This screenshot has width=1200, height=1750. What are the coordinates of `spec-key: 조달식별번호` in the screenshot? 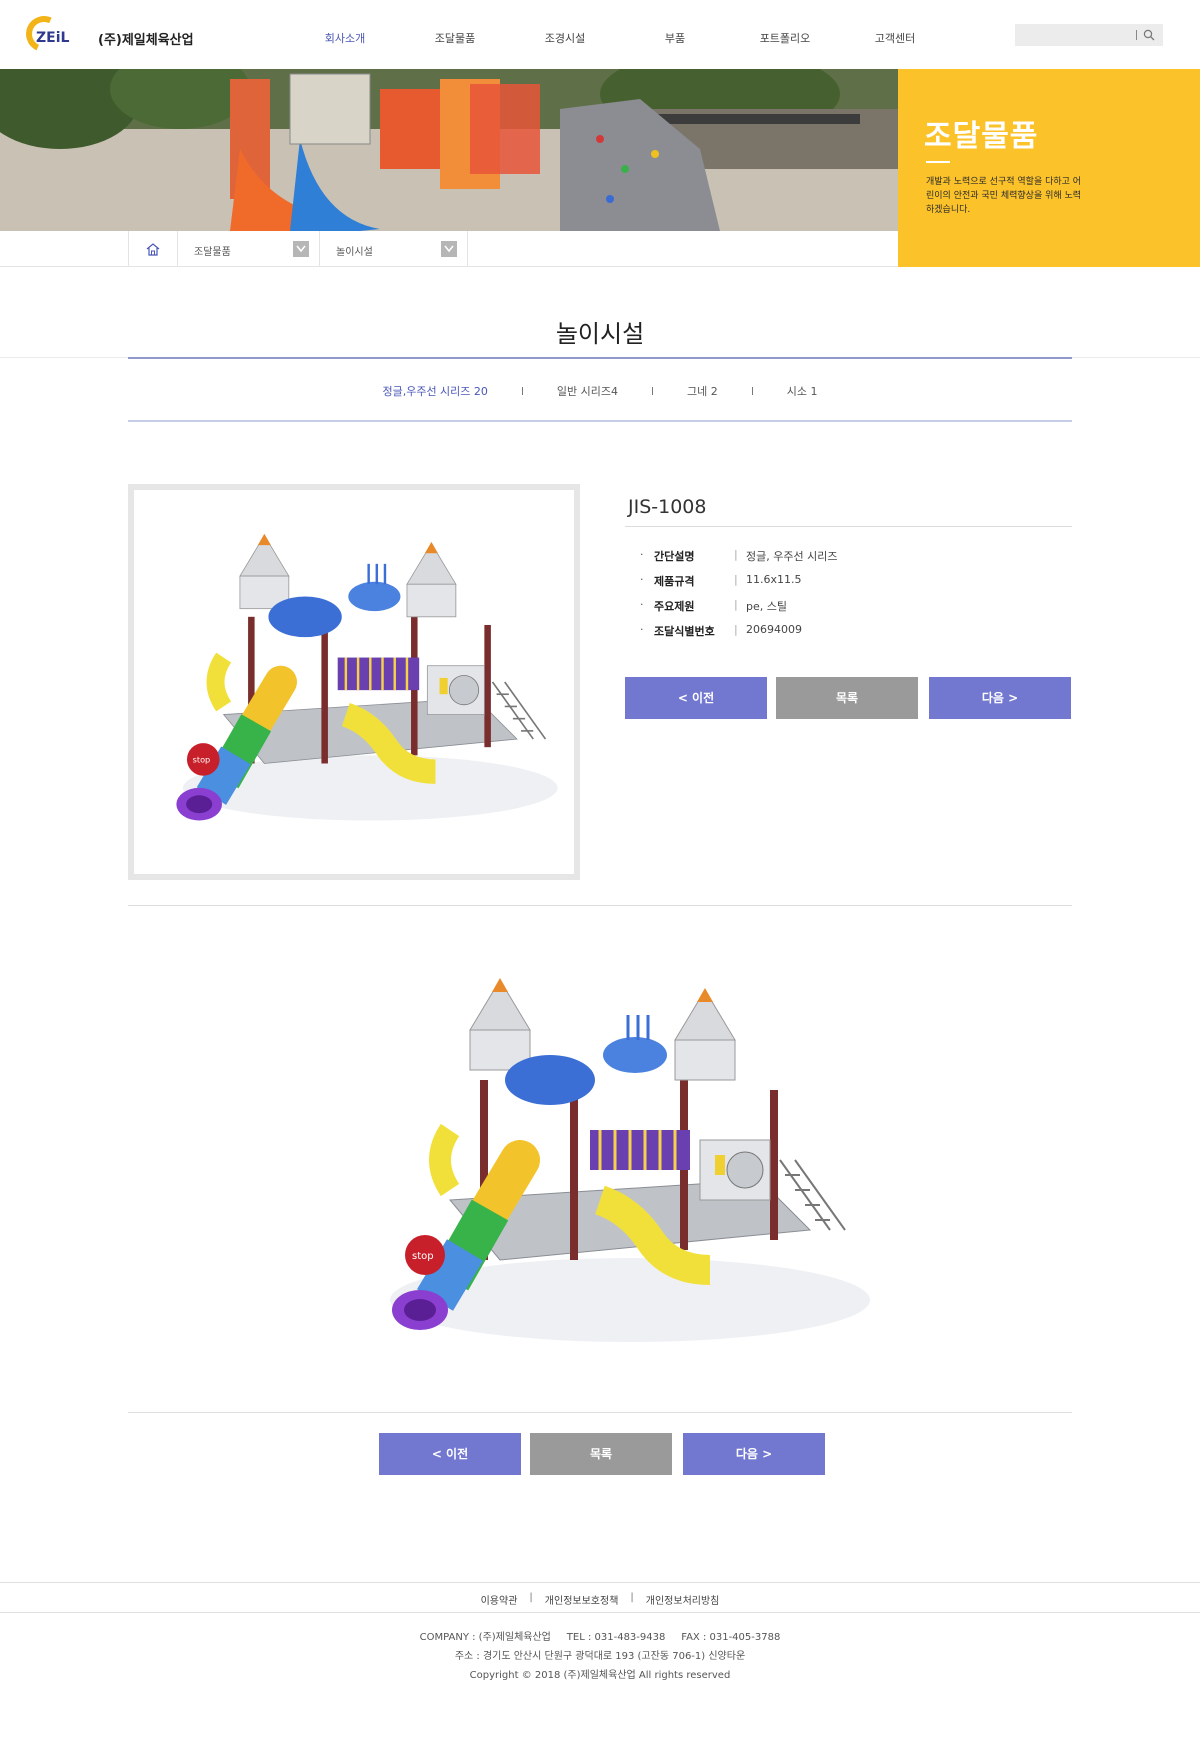 It's located at (684, 631).